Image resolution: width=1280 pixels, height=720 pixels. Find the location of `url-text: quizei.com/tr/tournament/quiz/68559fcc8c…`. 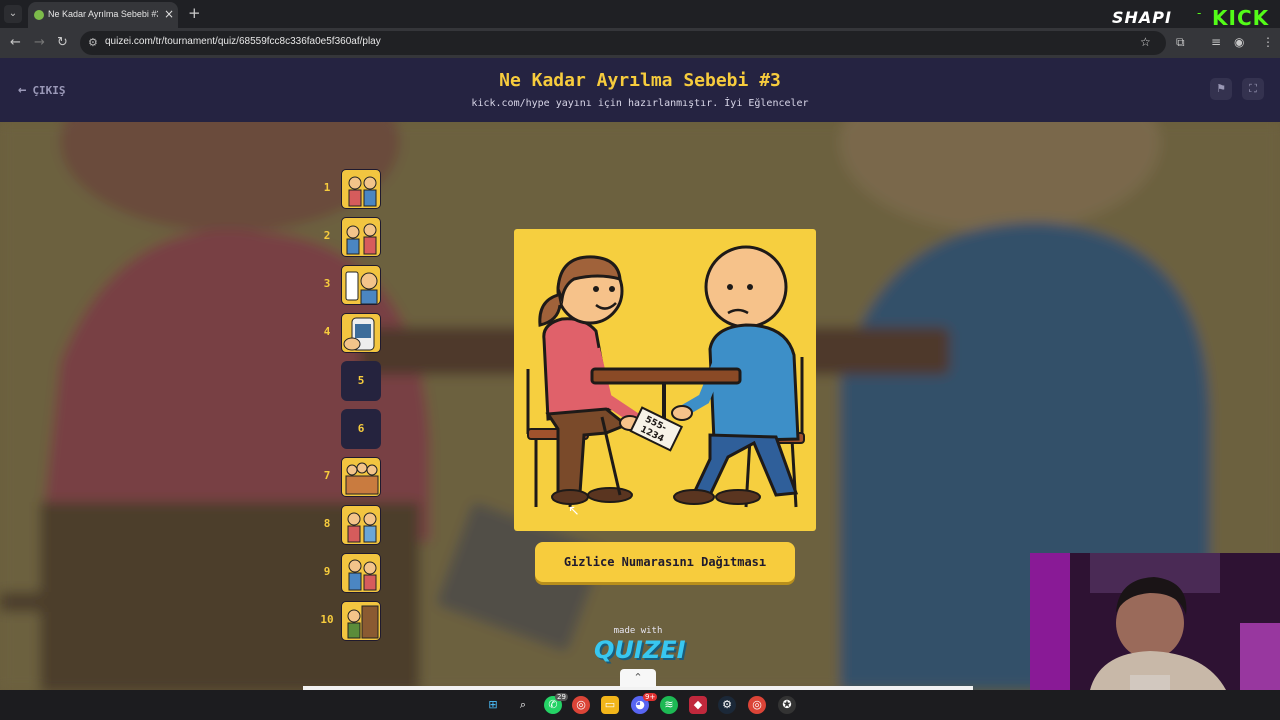

url-text: quizei.com/tr/tournament/quiz/68559fcc8c… is located at coordinates (243, 41).